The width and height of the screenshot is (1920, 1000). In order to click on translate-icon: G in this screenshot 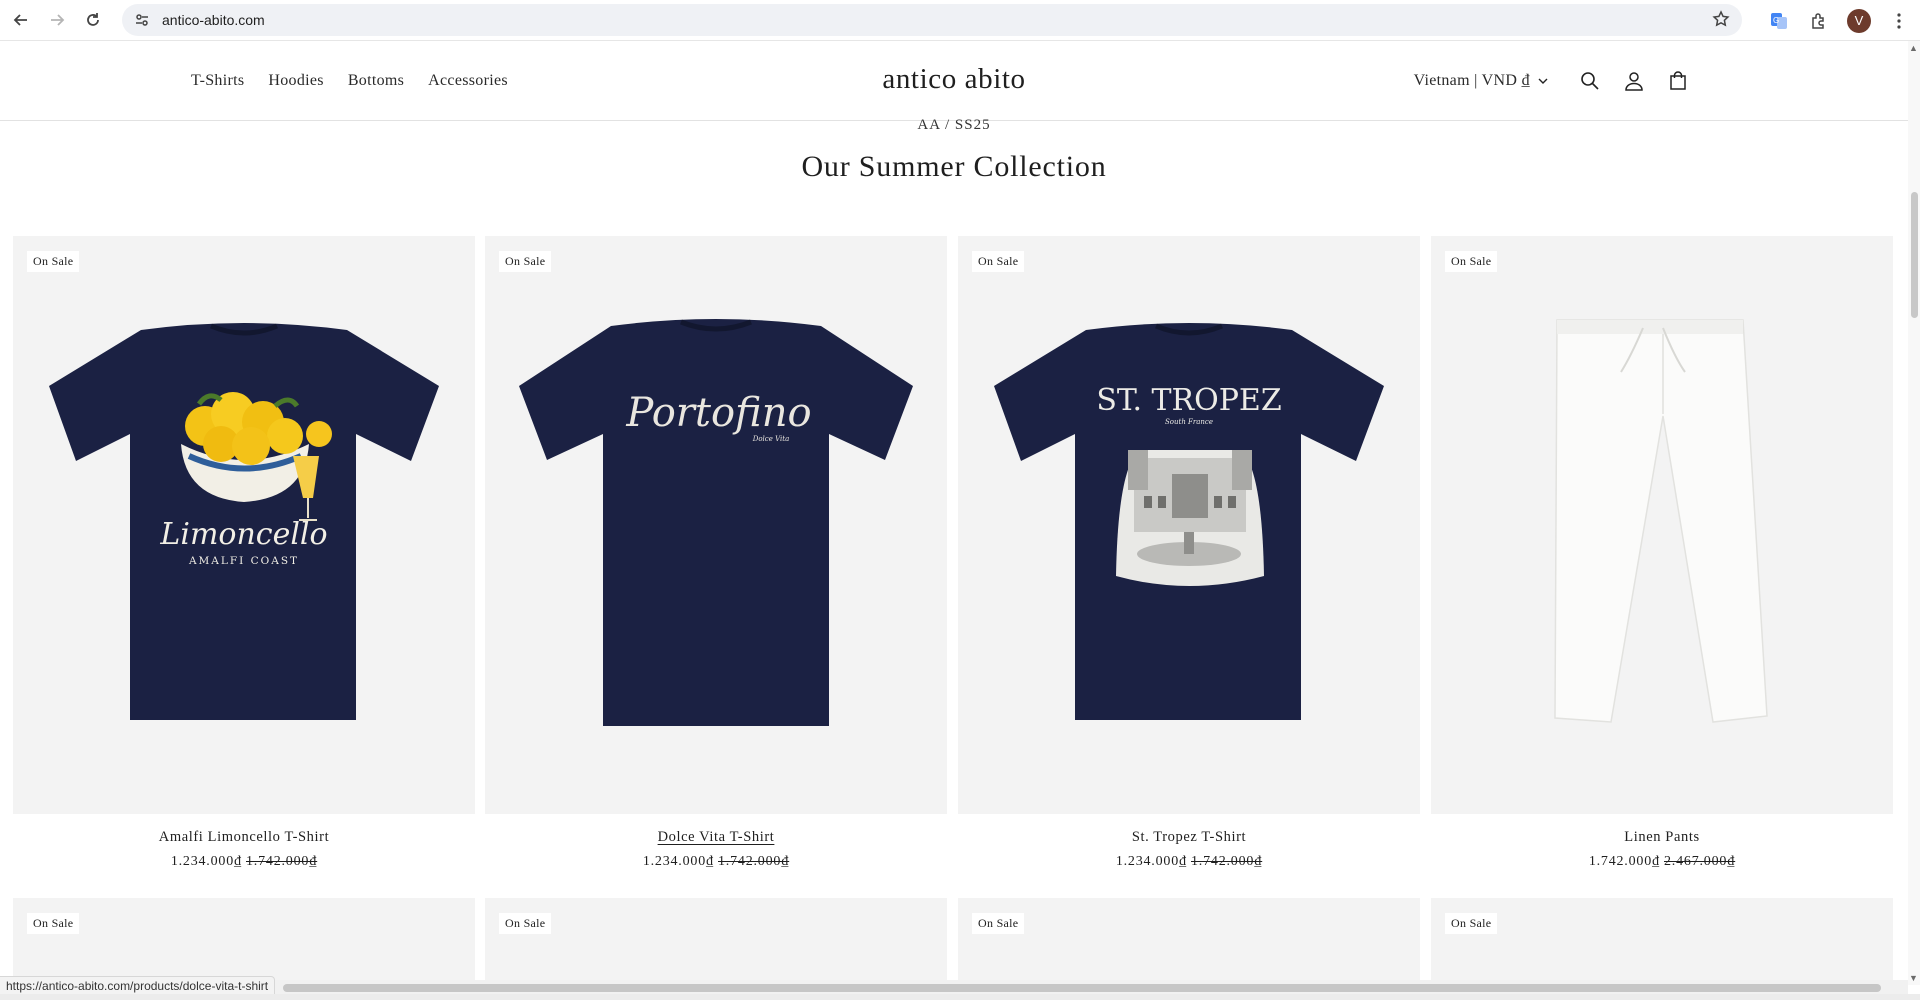, I will do `click(1779, 21)`.